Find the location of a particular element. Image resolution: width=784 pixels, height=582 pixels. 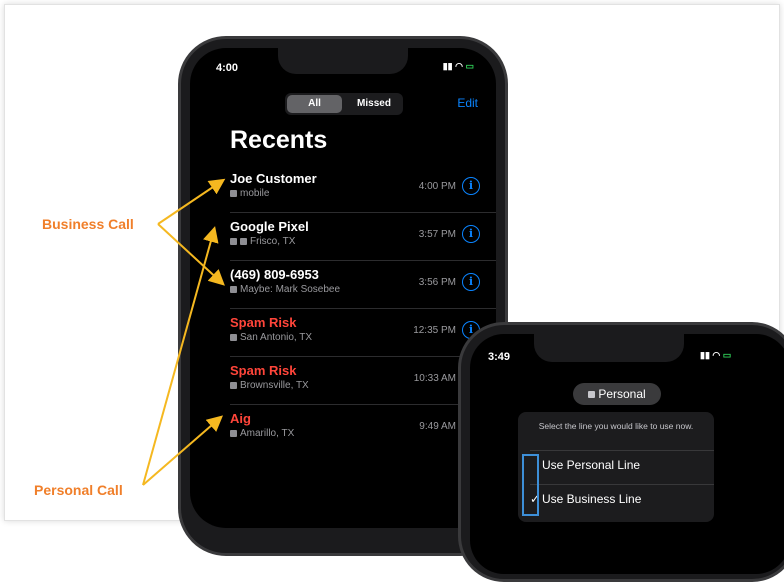

annotation-arrows is located at coordinates (184, 332).